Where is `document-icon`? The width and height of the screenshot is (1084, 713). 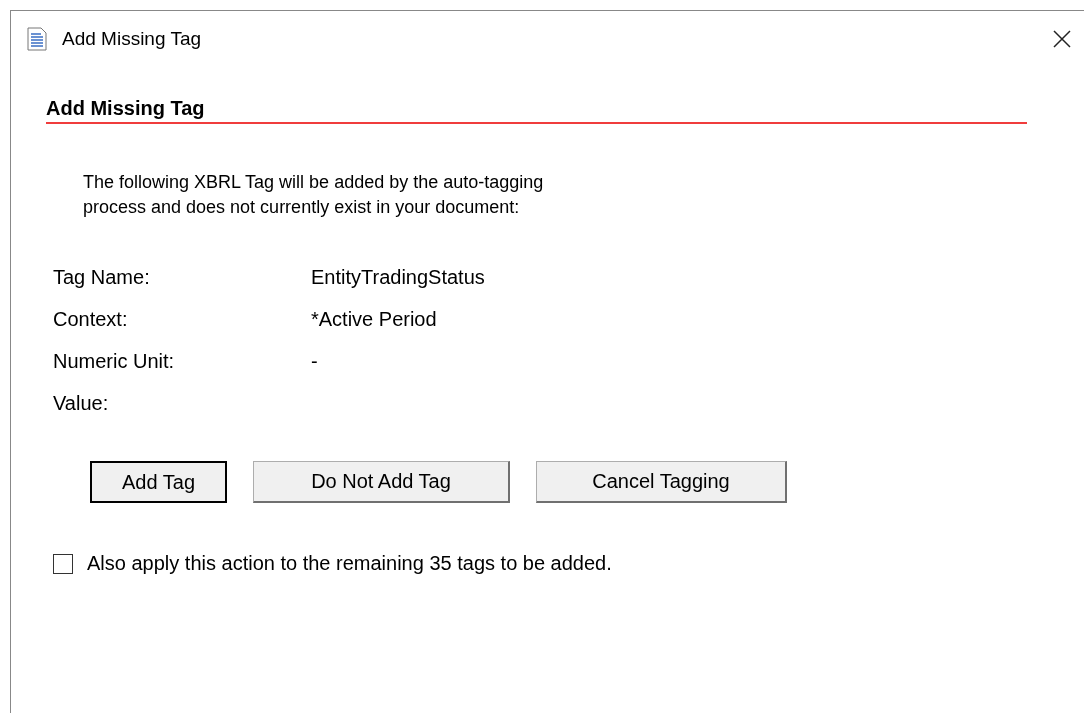
document-icon is located at coordinates (37, 39).